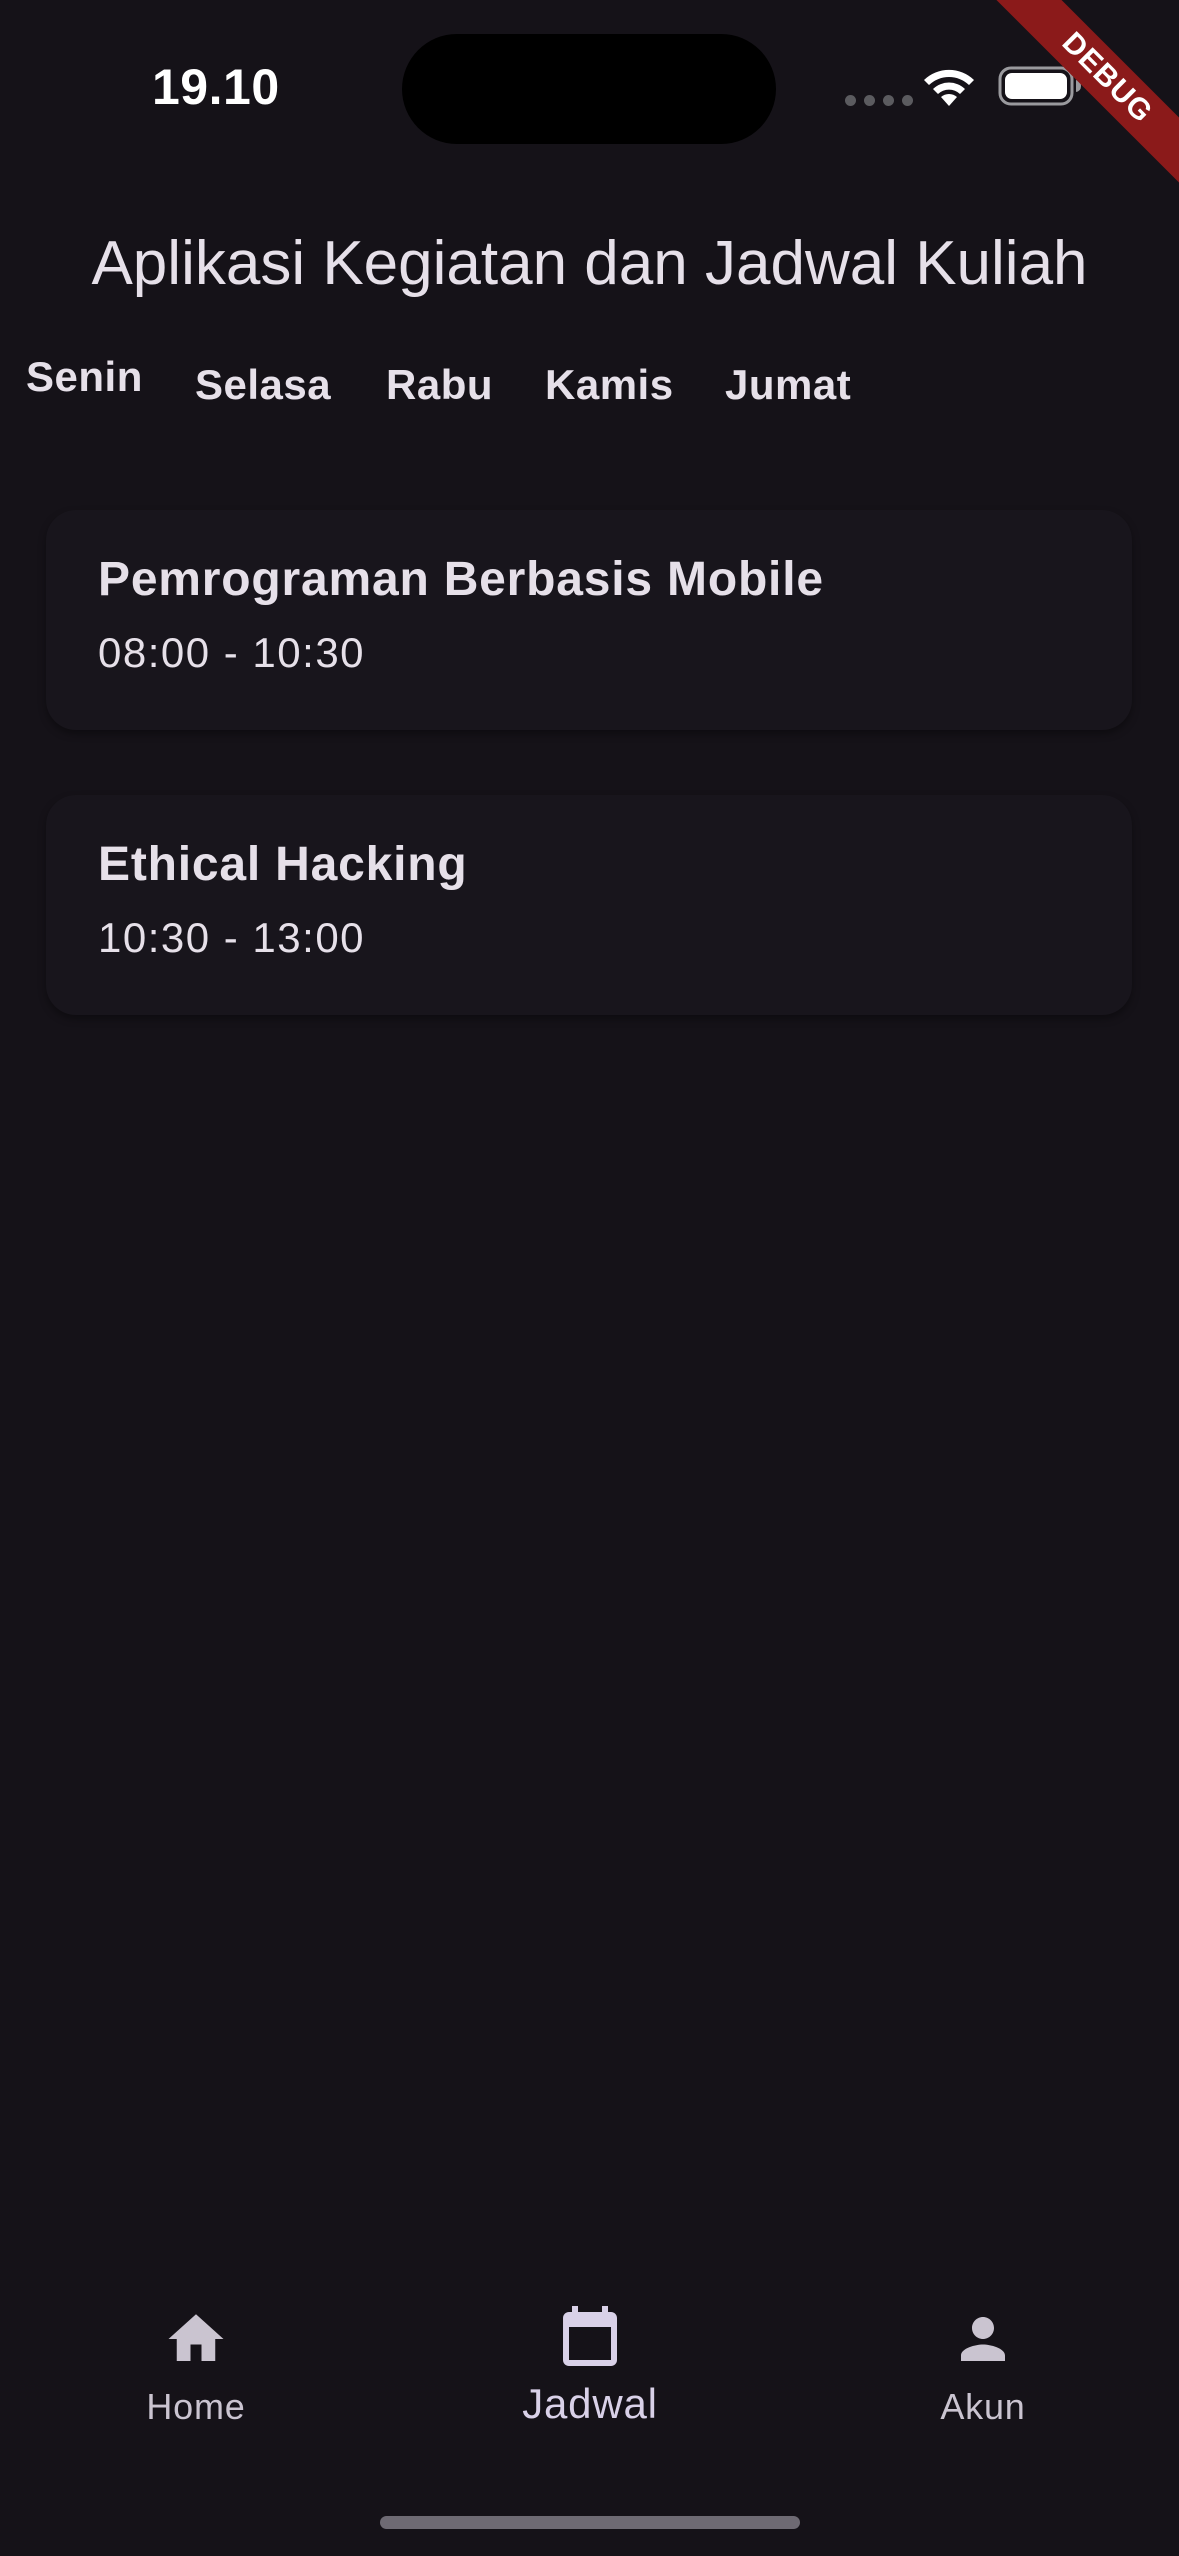 The height and width of the screenshot is (2556, 1179). I want to click on bottom-navigation: Home Jadwal Akun, so click(589, 2380).